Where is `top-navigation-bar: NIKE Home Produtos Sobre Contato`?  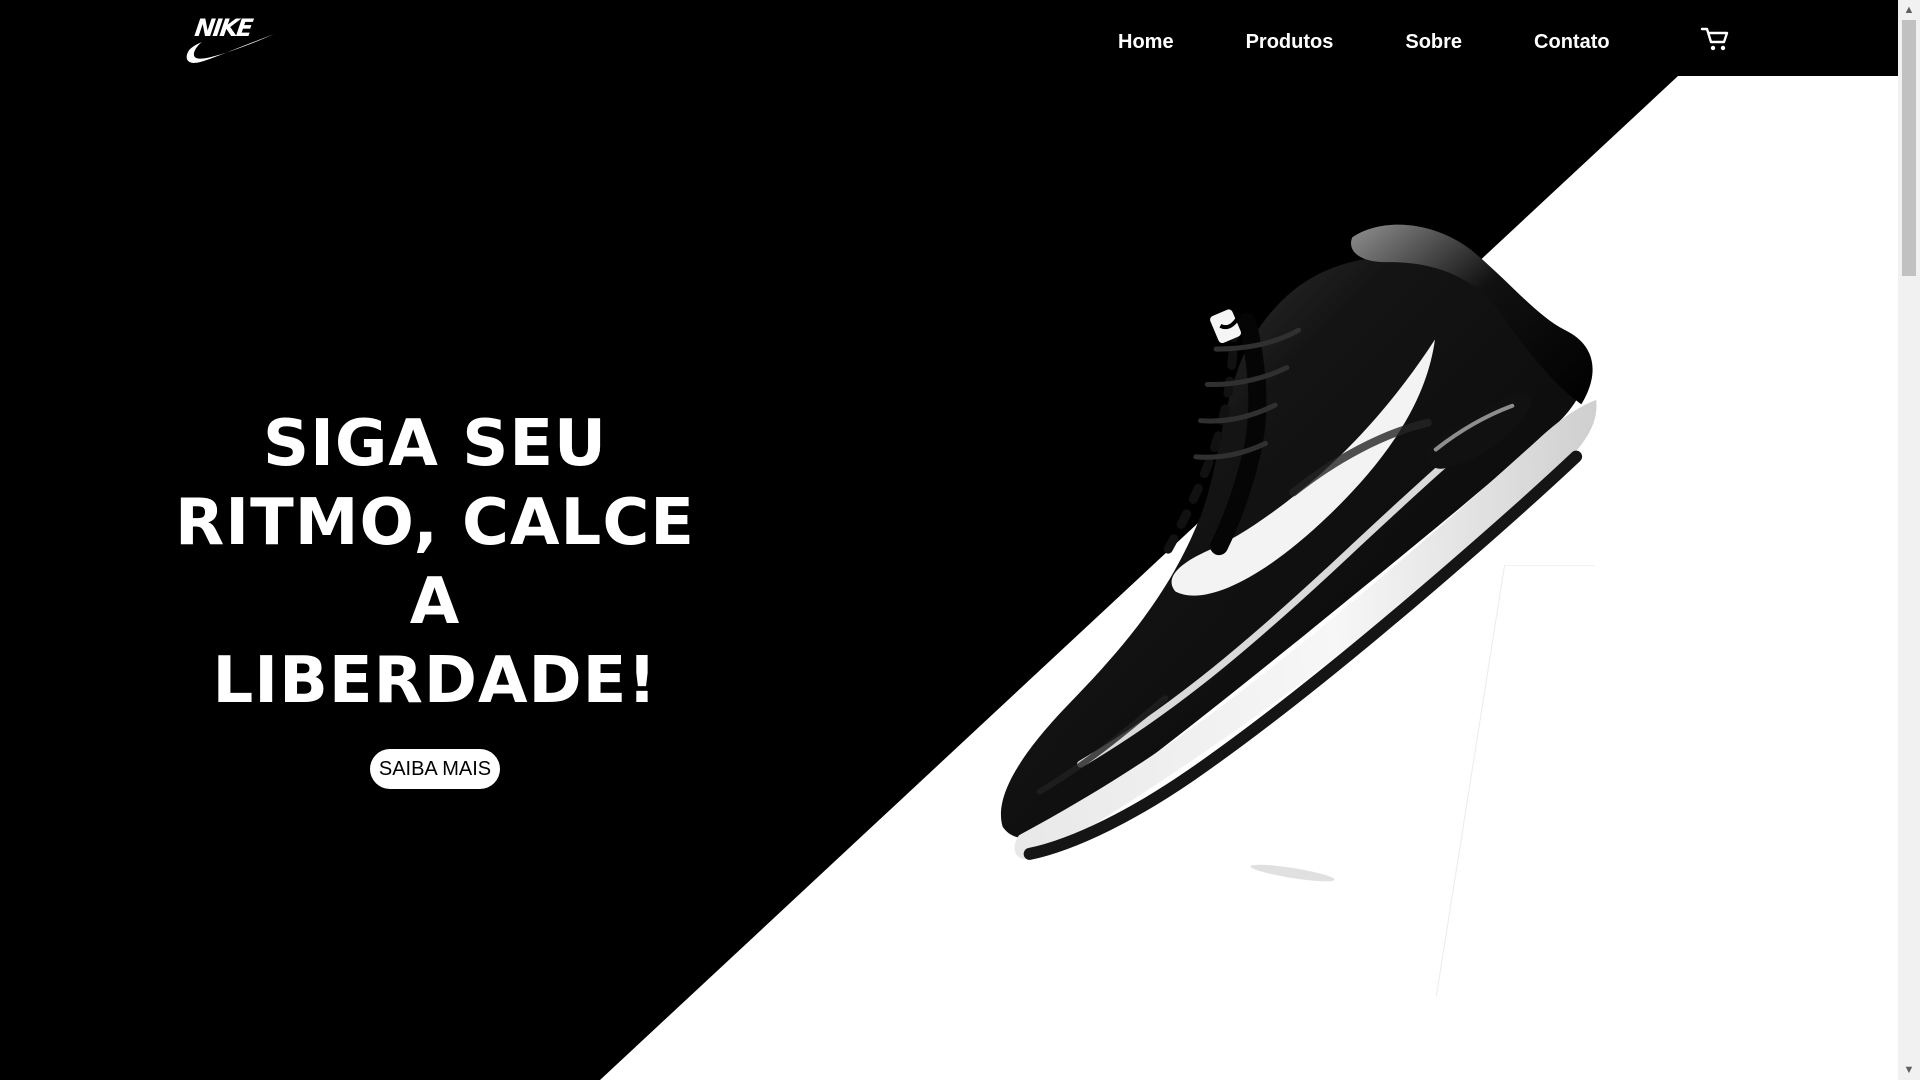
top-navigation-bar: NIKE Home Produtos Sobre Contato is located at coordinates (949, 38).